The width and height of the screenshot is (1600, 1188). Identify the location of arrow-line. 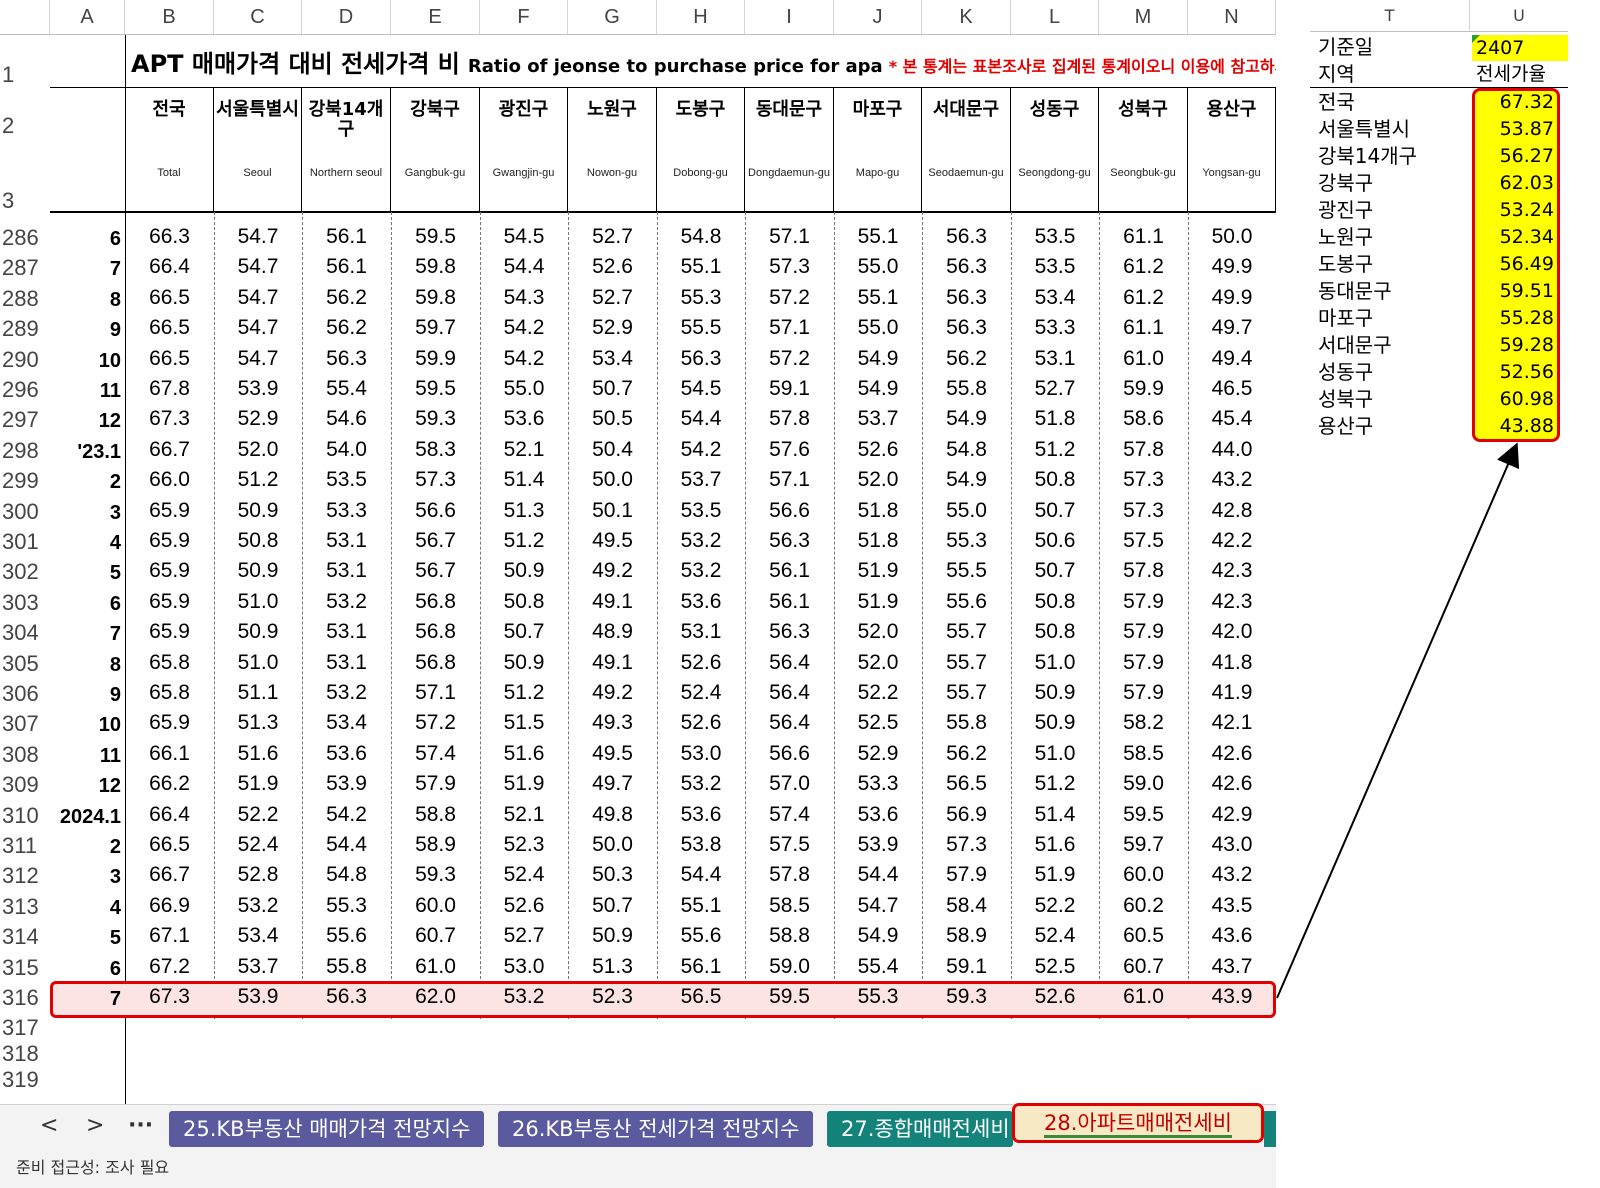
(1398, 720).